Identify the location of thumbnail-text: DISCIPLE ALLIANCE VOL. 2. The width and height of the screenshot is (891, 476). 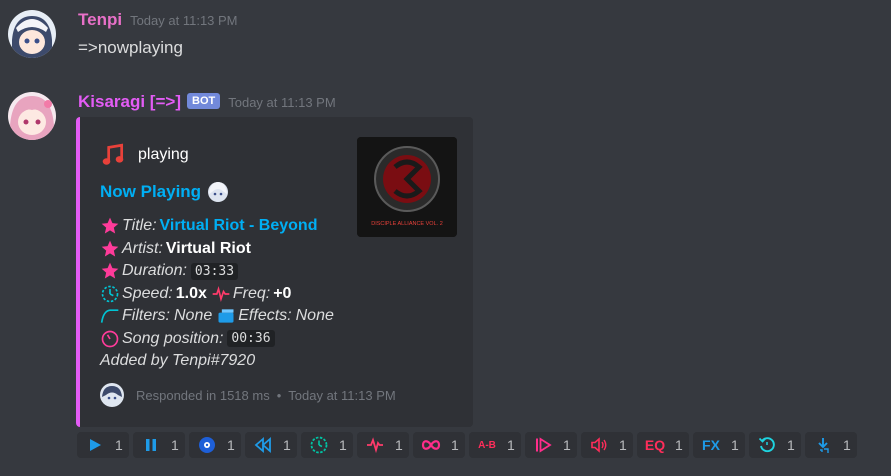
(407, 224).